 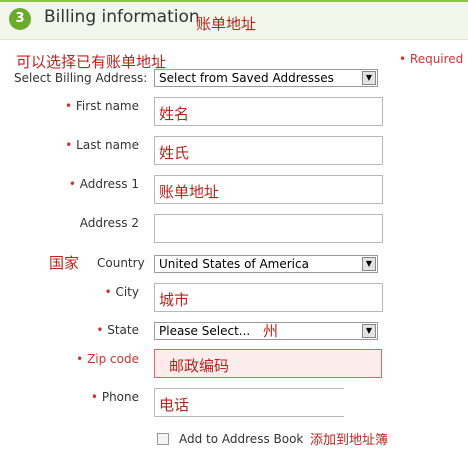 What do you see at coordinates (268, 363) in the screenshot?
I see `zip-field: 邮政编码` at bounding box center [268, 363].